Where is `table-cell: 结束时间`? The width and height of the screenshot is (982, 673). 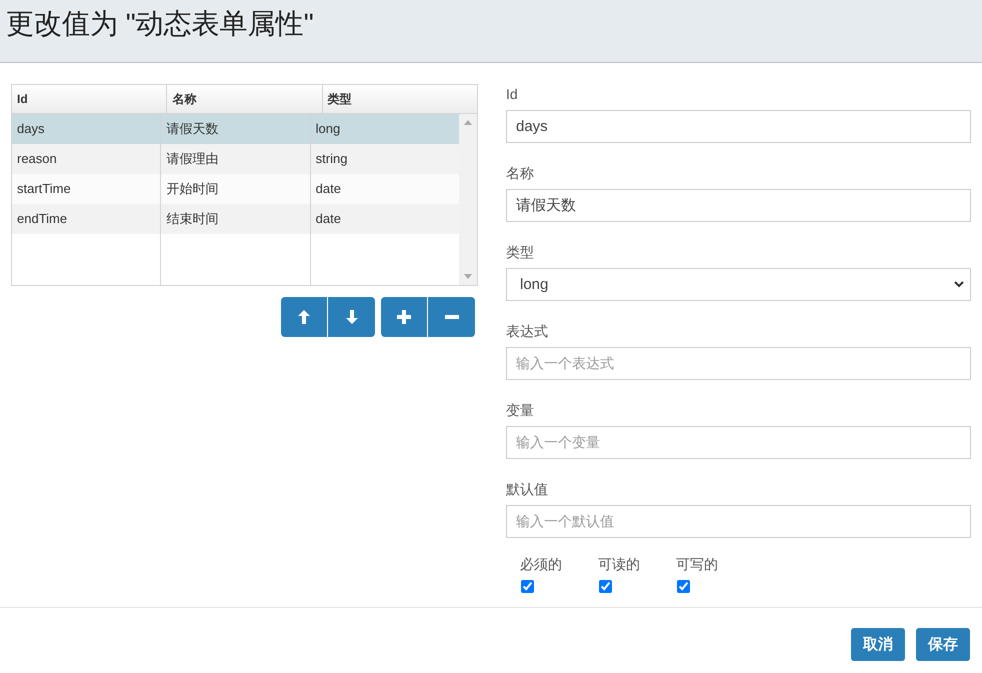 table-cell: 结束时间 is located at coordinates (236, 219).